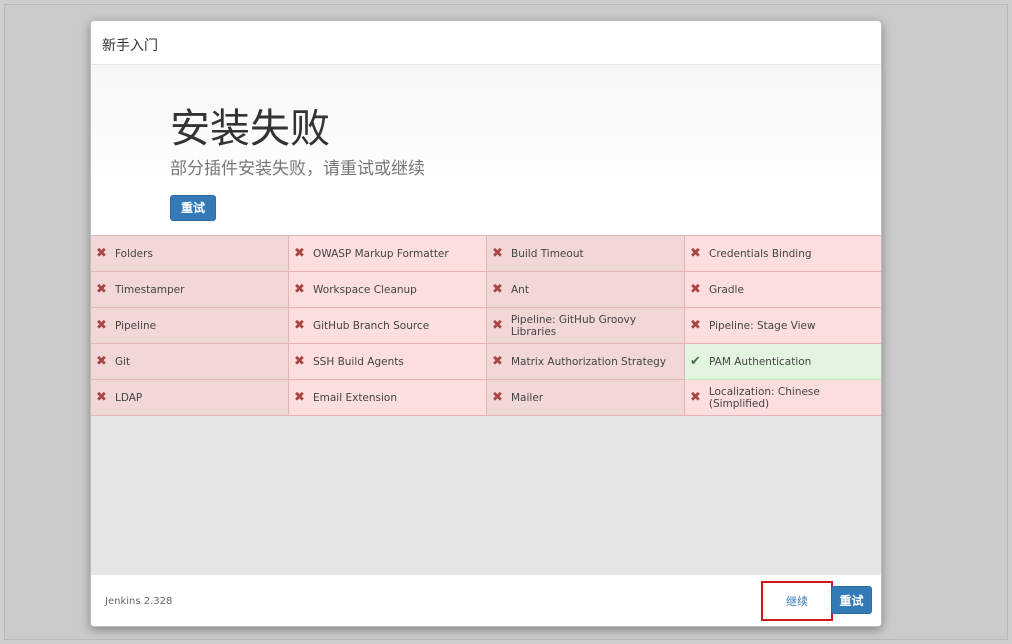 Image resolution: width=1012 pixels, height=644 pixels. What do you see at coordinates (520, 289) in the screenshot?
I see `plugin-name: Ant` at bounding box center [520, 289].